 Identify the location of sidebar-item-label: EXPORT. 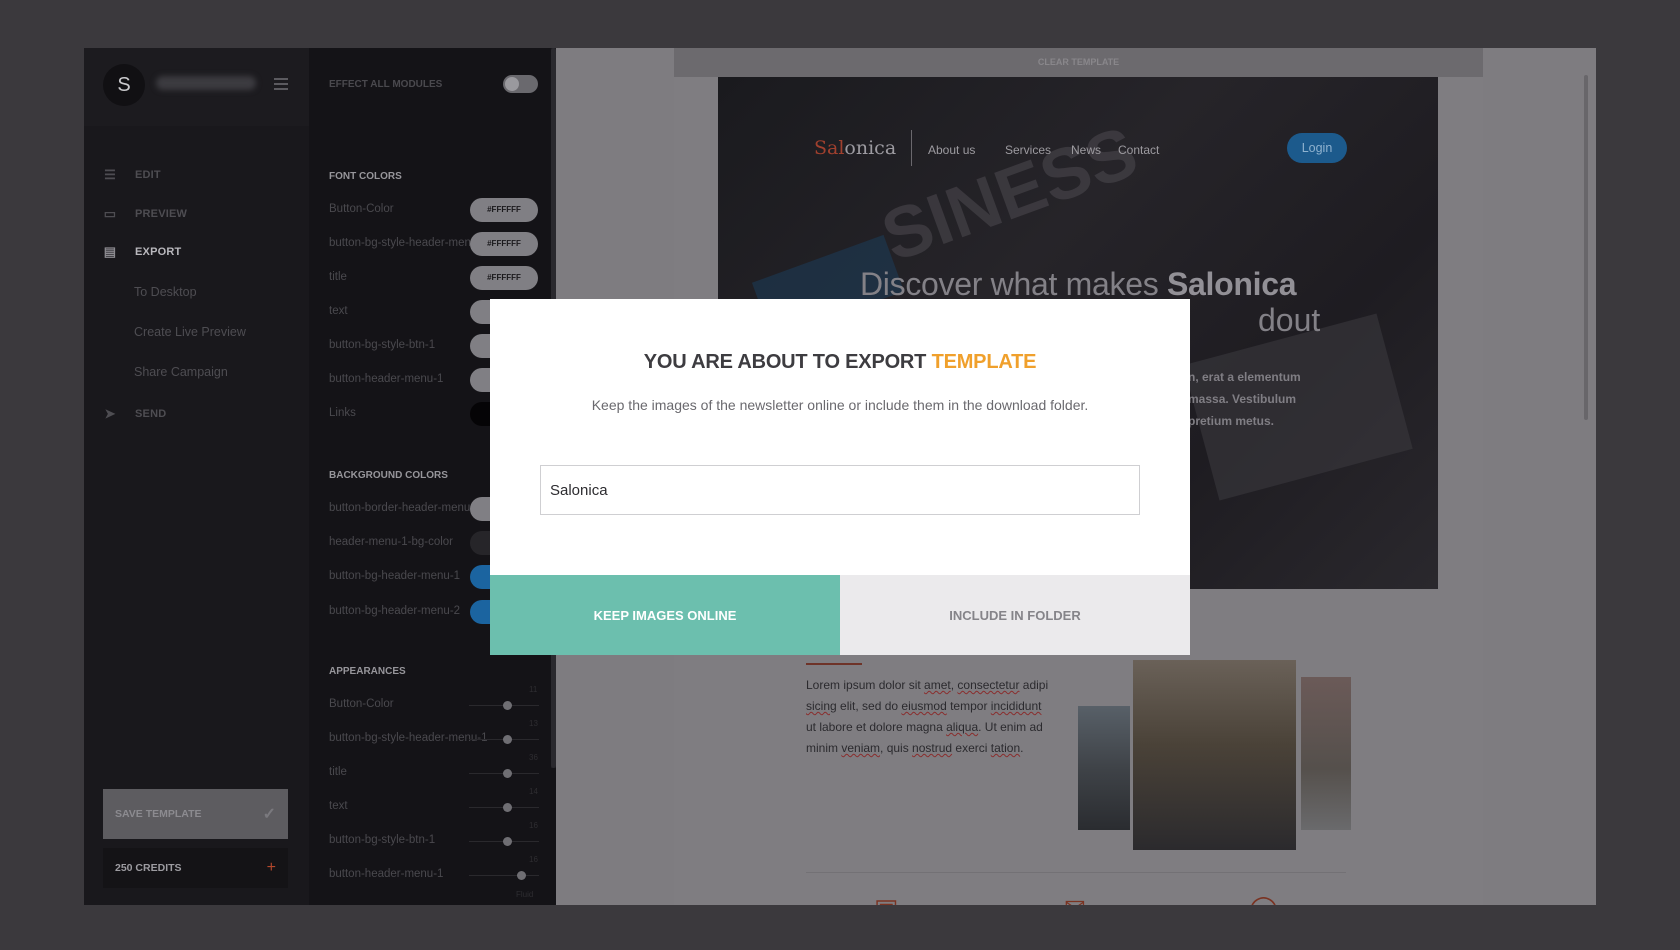
(158, 252).